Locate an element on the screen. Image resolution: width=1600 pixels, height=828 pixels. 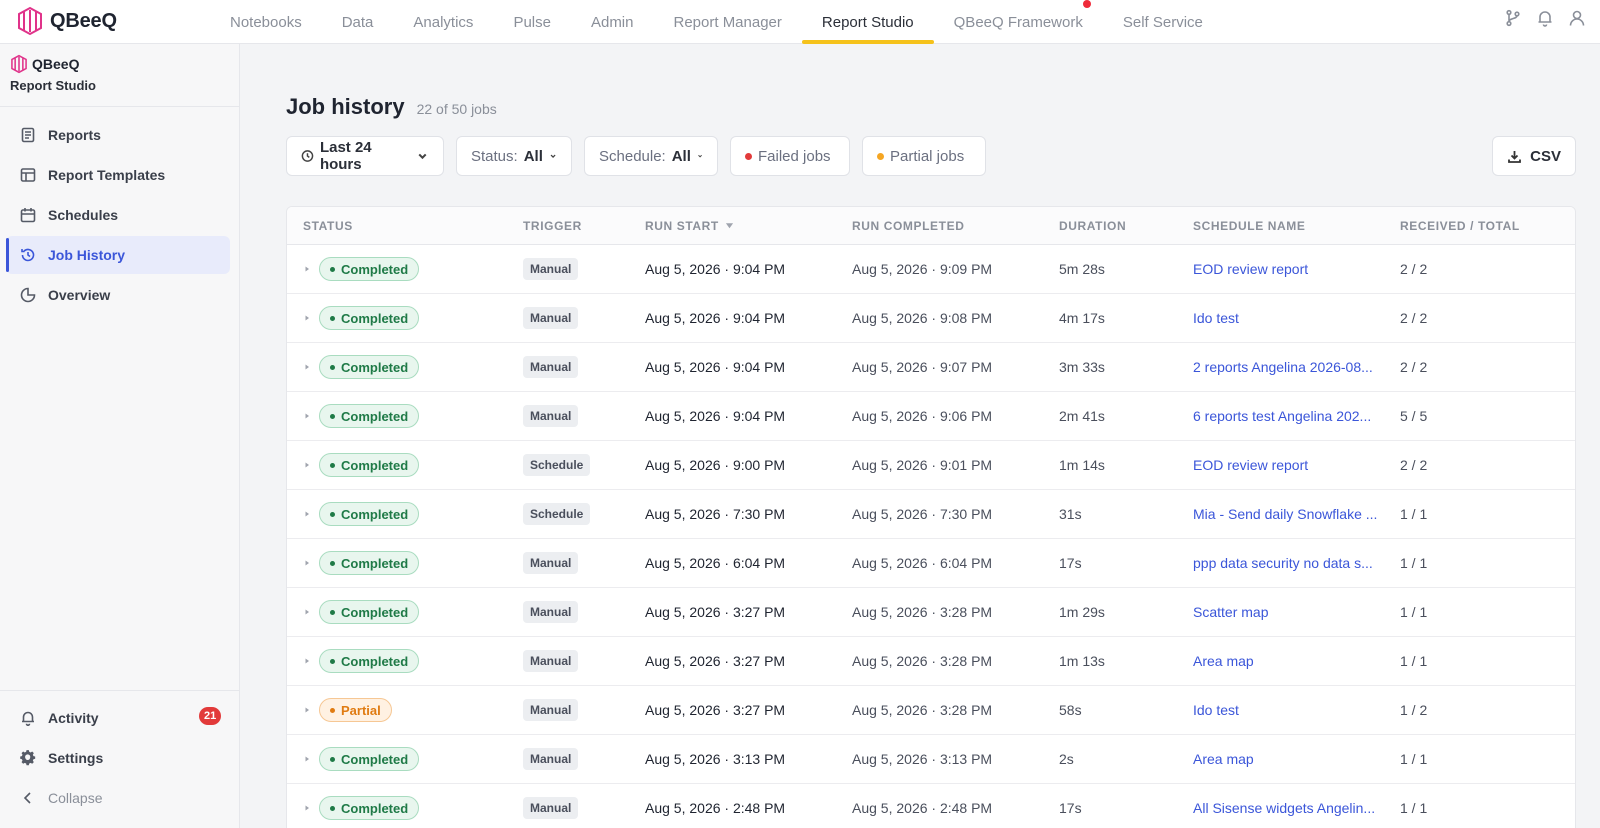
calendar-icon is located at coordinates (28, 215).